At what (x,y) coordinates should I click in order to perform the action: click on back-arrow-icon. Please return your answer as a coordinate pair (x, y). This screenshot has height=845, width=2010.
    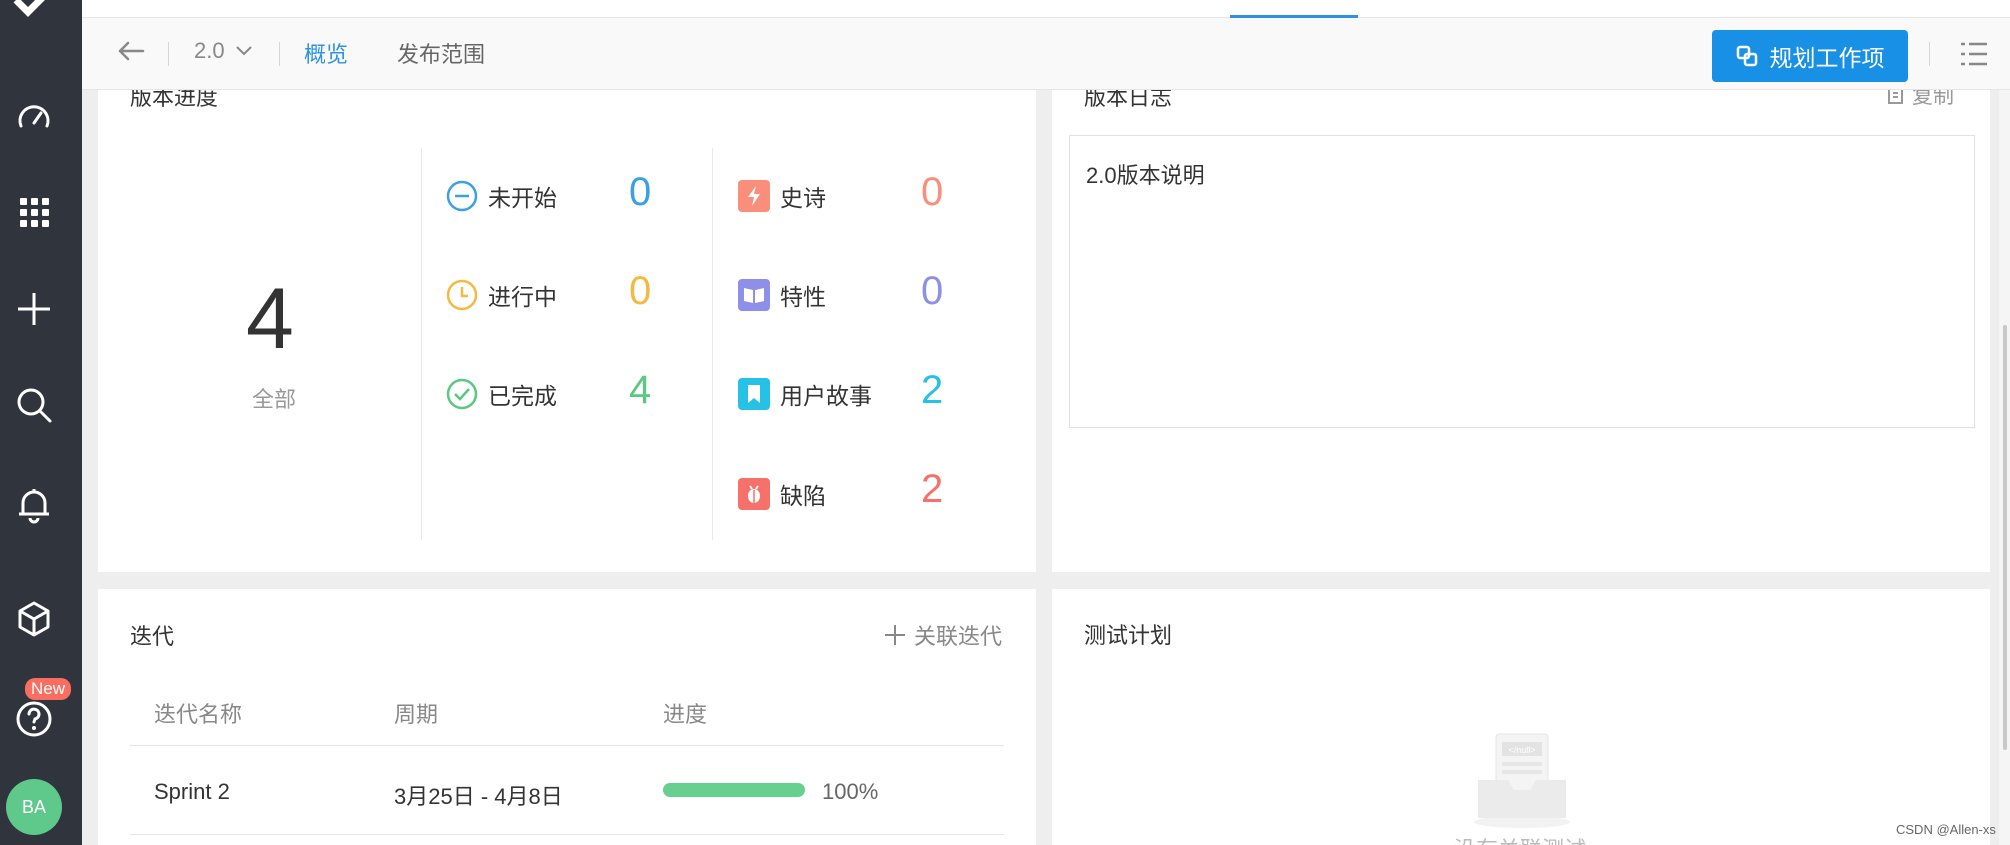
    Looking at the image, I should click on (131, 51).